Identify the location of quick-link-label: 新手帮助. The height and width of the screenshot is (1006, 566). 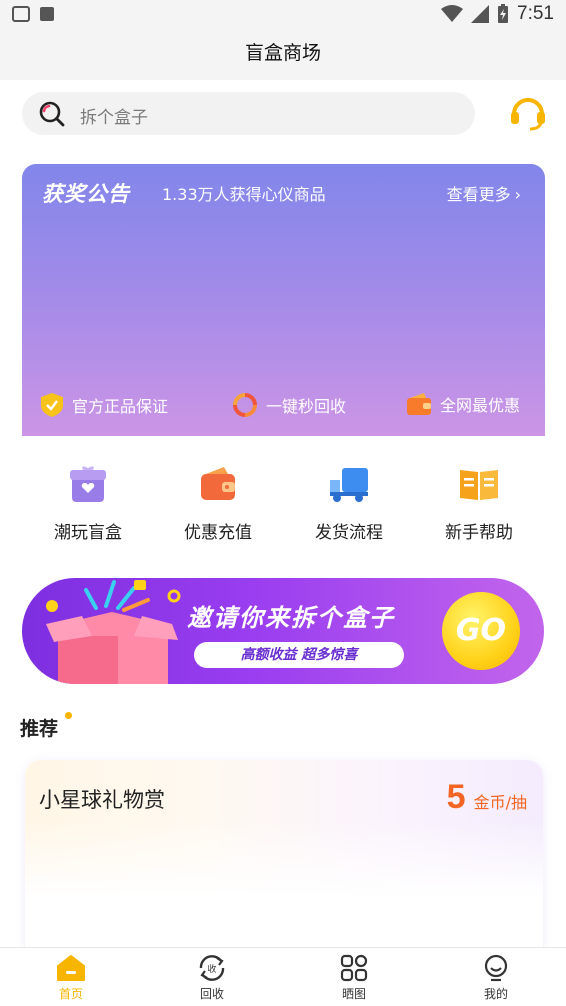
(479, 533).